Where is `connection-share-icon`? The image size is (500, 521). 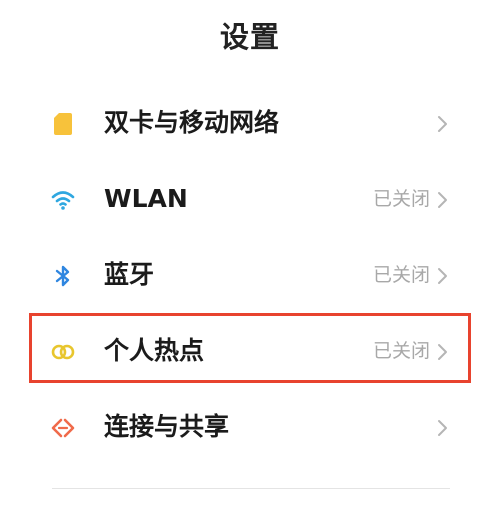 connection-share-icon is located at coordinates (63, 428).